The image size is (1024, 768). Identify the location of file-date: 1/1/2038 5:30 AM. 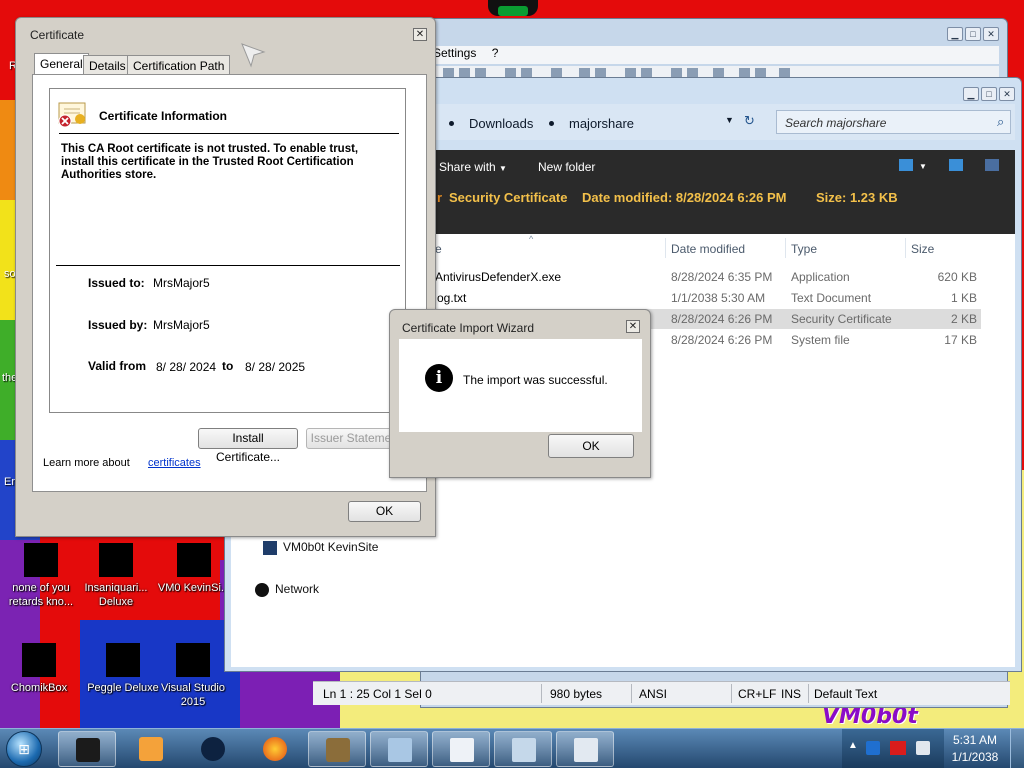
(718, 298).